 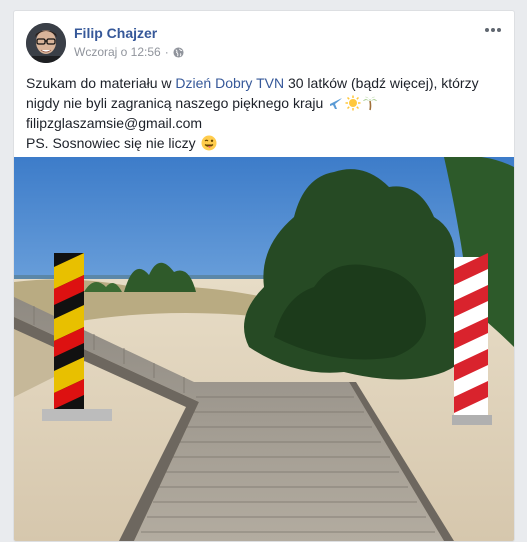 What do you see at coordinates (370, 103) in the screenshot?
I see `palm-tree-emoji` at bounding box center [370, 103].